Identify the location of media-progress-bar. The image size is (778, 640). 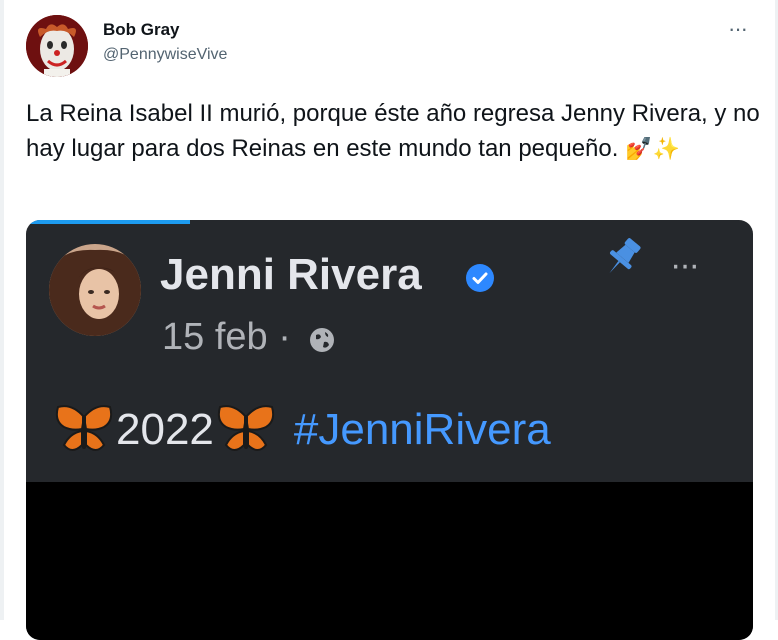
(108, 222).